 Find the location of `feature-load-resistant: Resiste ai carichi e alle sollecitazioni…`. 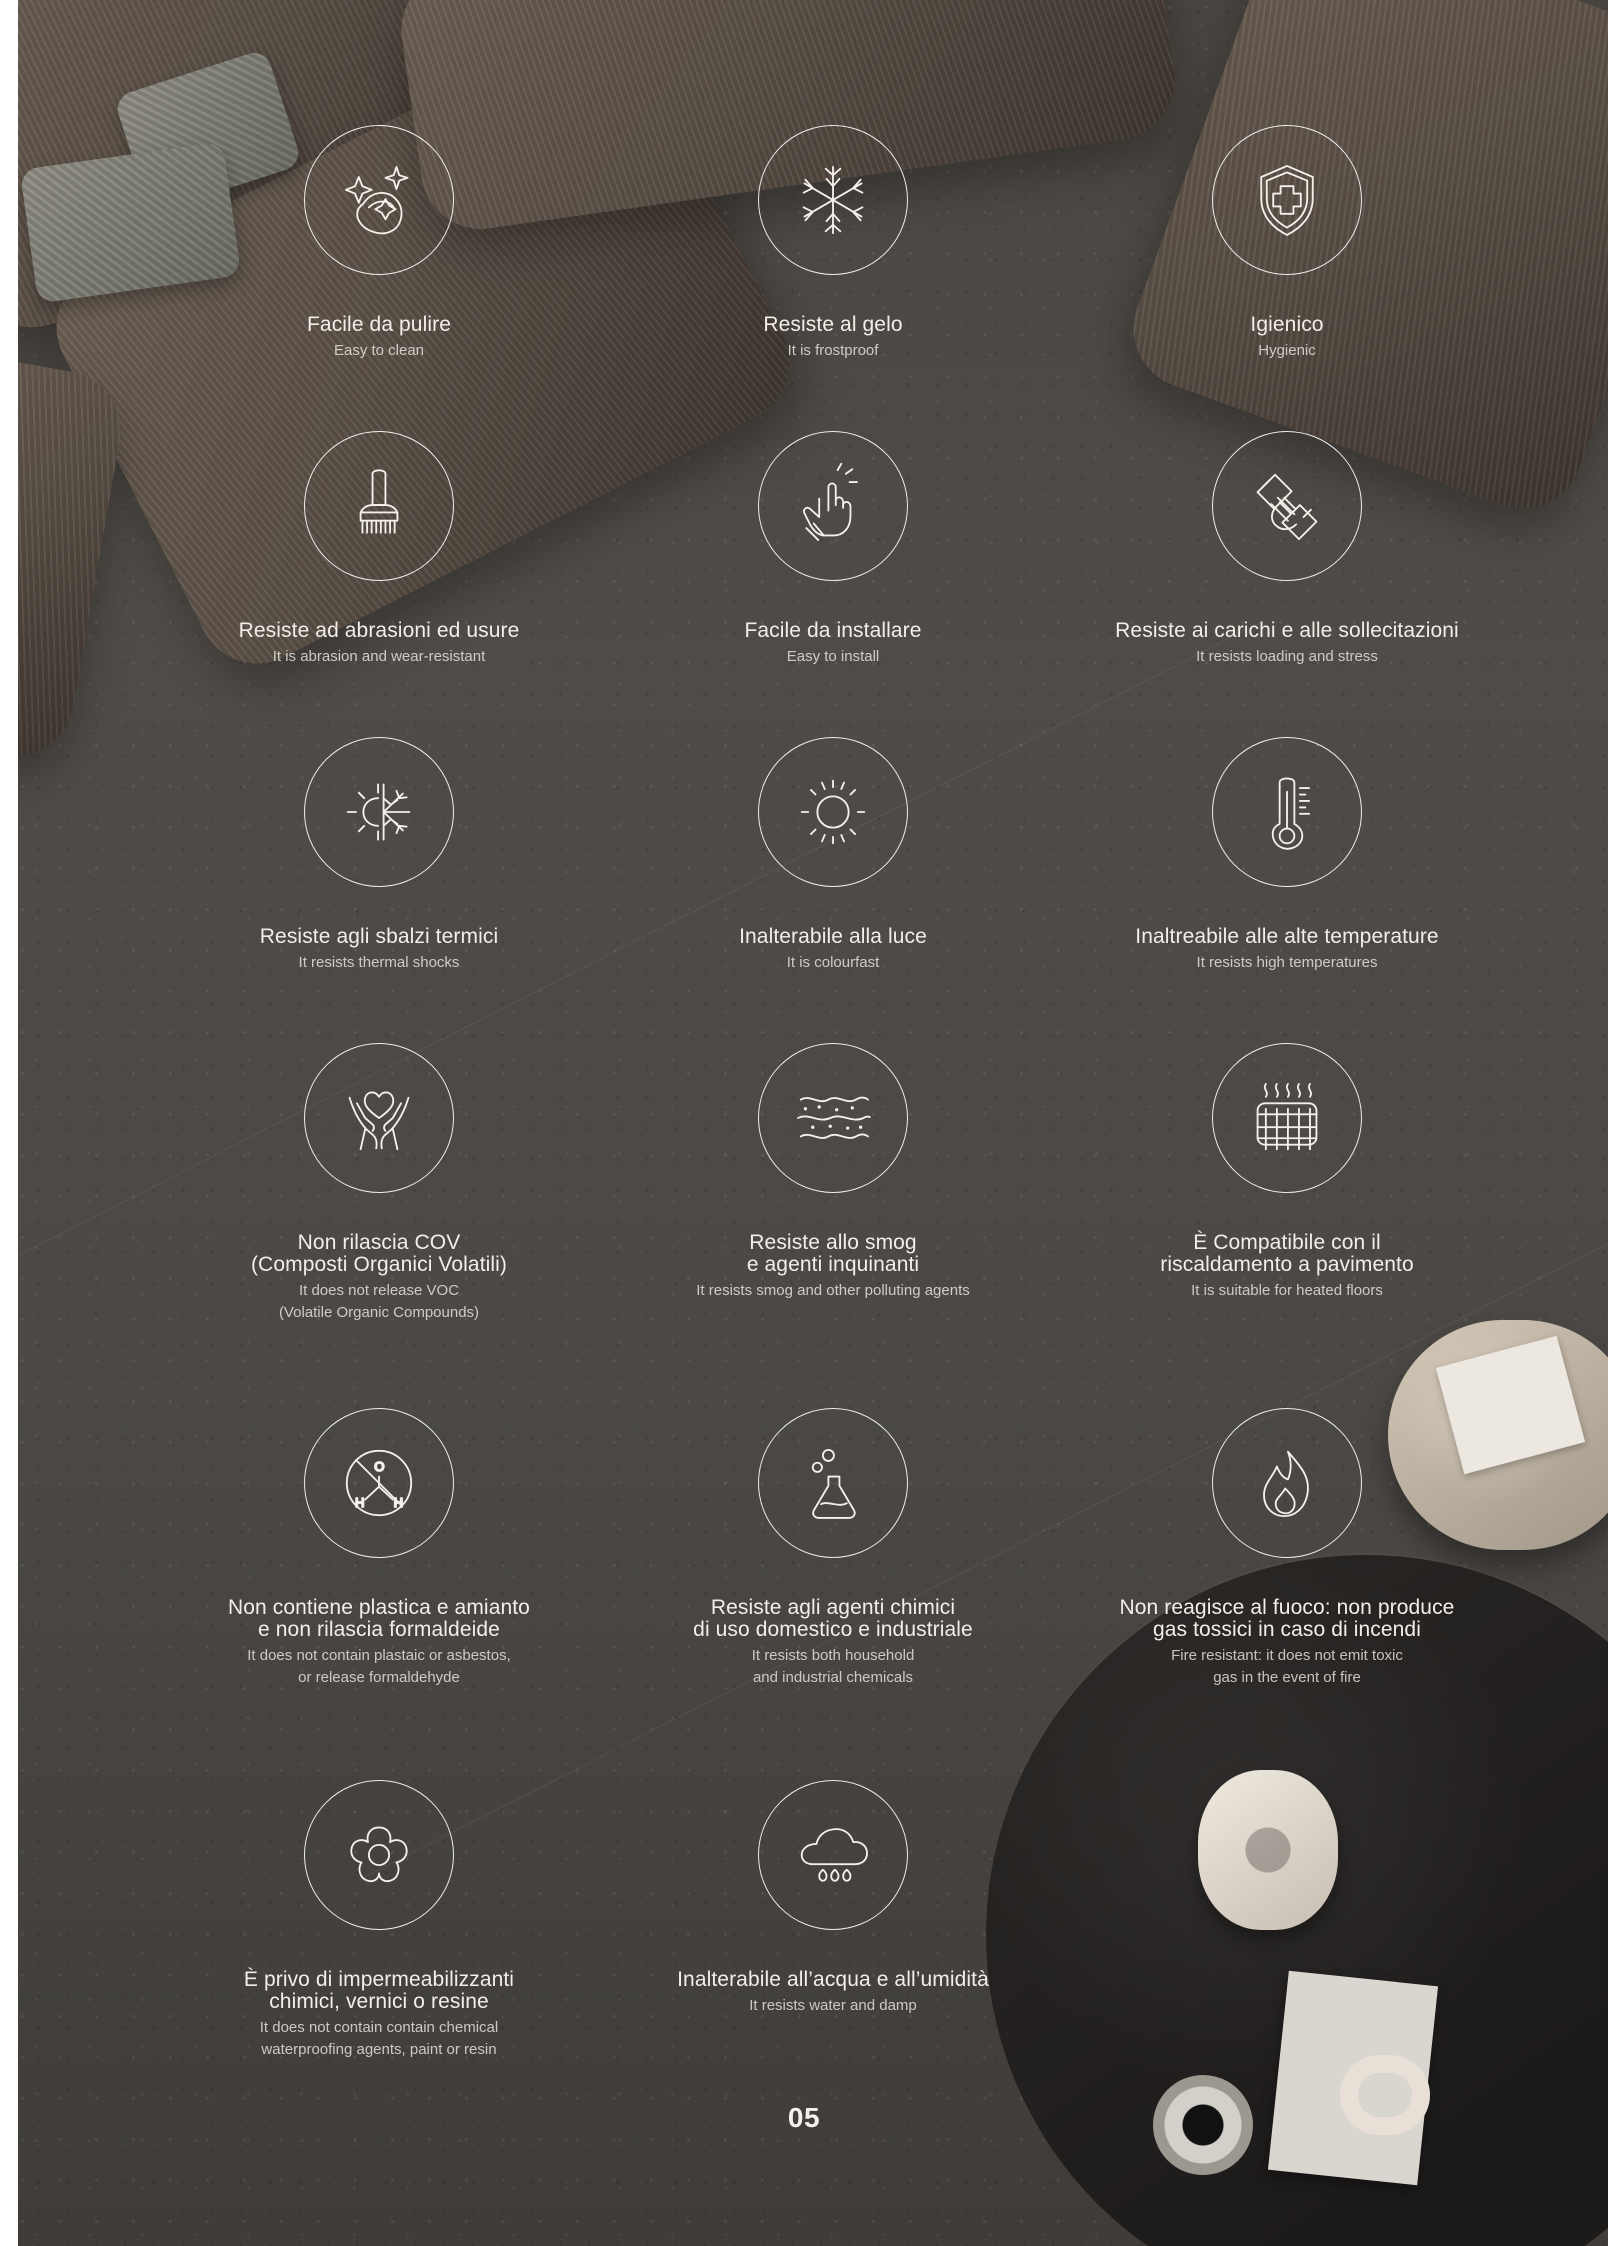

feature-load-resistant: Resiste ai carichi e alle sollecitazioni… is located at coordinates (1287, 549).